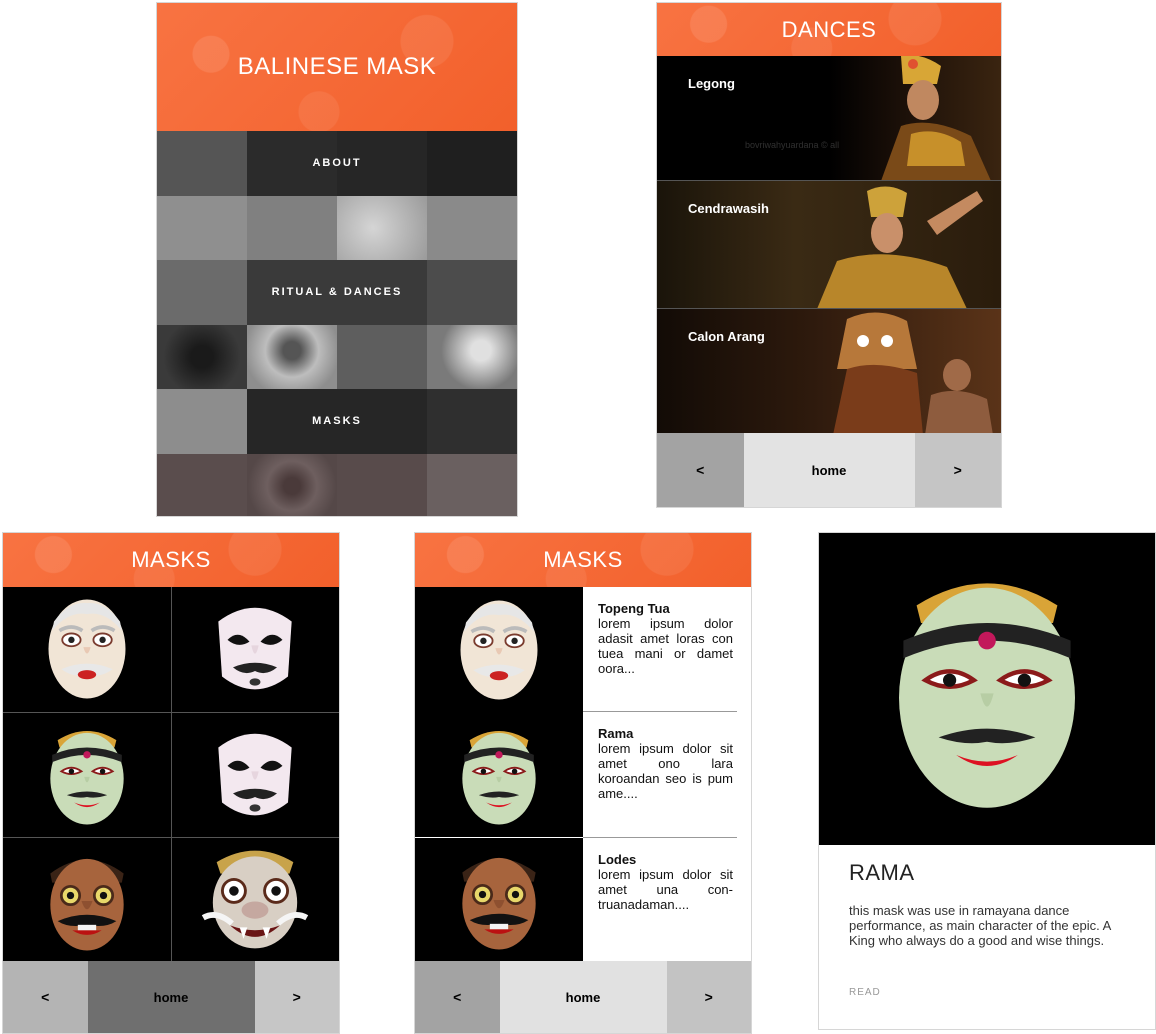 The image size is (1156, 1034). I want to click on dance-label-legong: Legong, so click(711, 83).